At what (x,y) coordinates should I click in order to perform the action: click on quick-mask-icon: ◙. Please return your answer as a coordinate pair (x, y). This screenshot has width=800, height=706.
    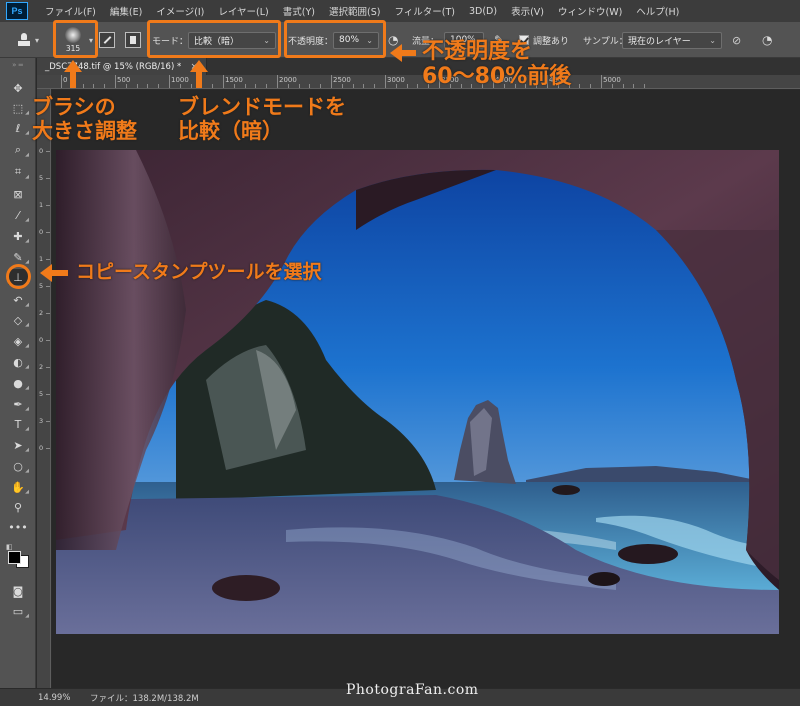
    Looking at the image, I should click on (18, 591).